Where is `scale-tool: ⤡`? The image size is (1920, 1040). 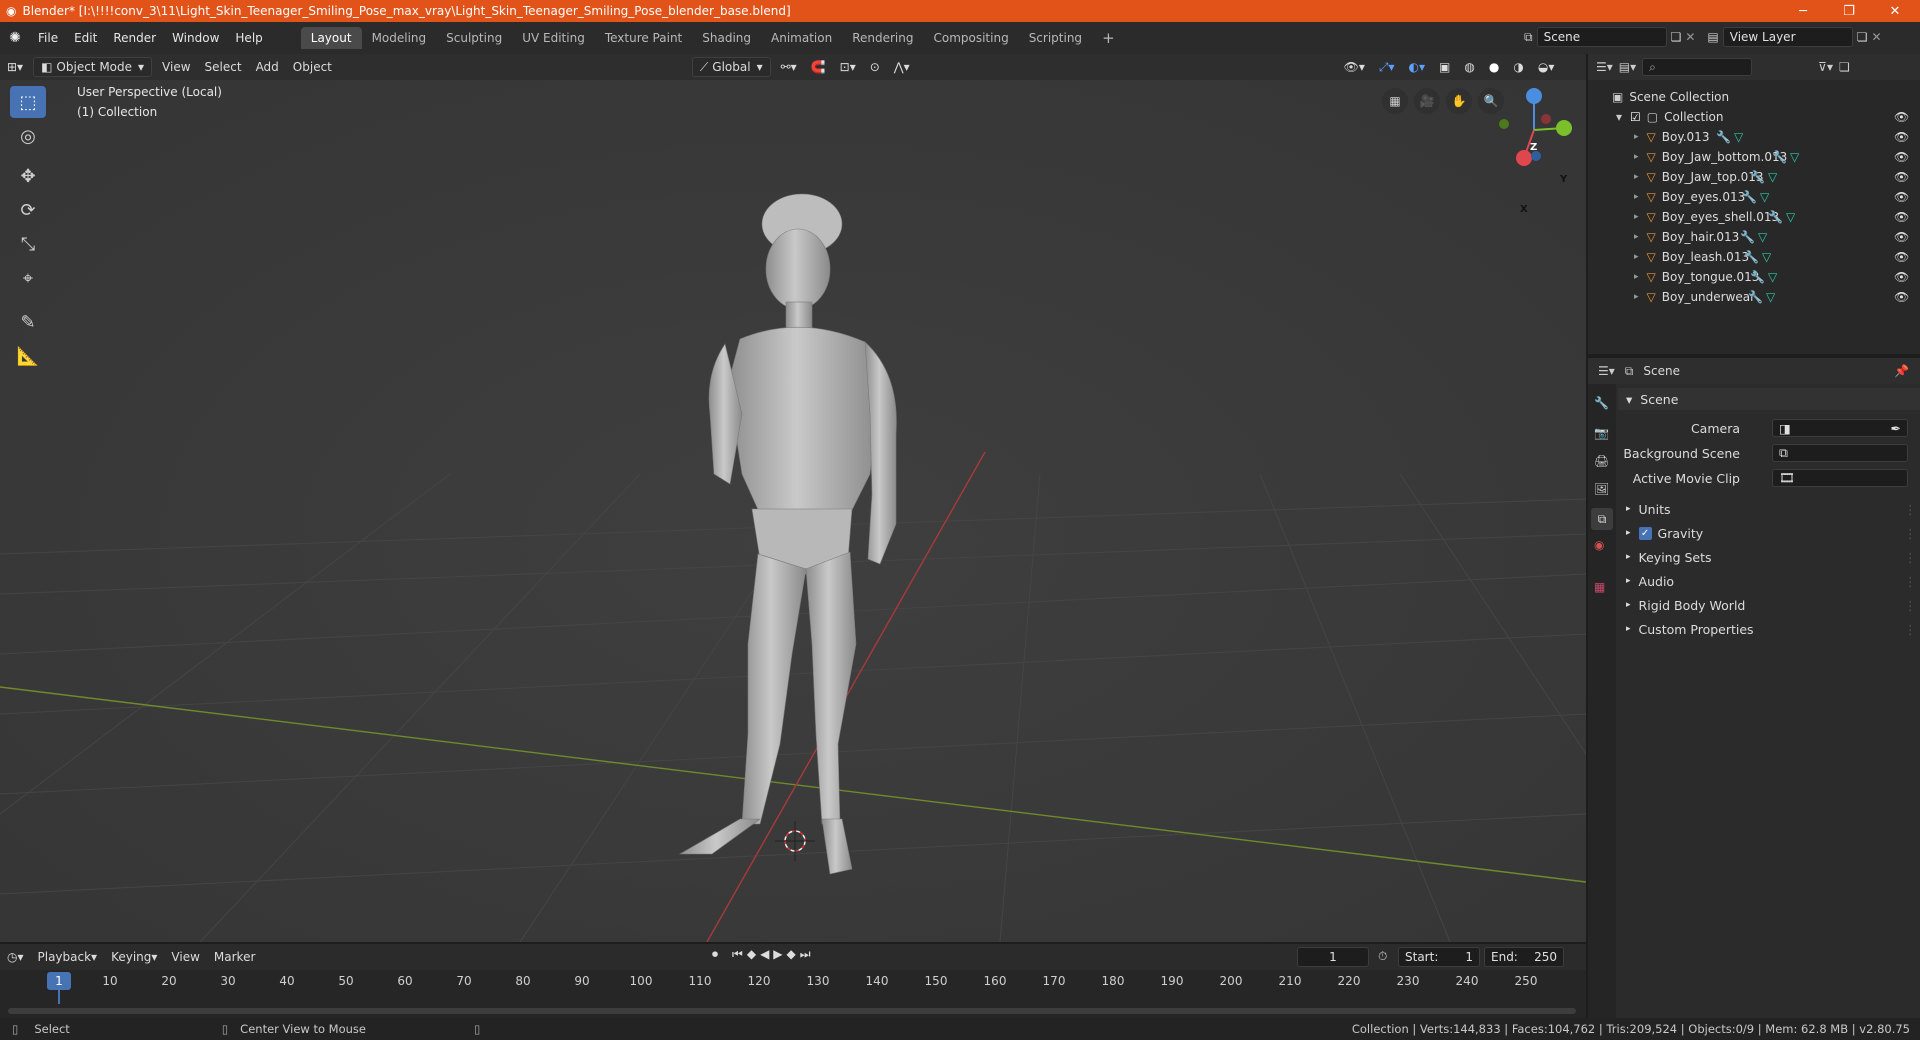 scale-tool: ⤡ is located at coordinates (28, 244).